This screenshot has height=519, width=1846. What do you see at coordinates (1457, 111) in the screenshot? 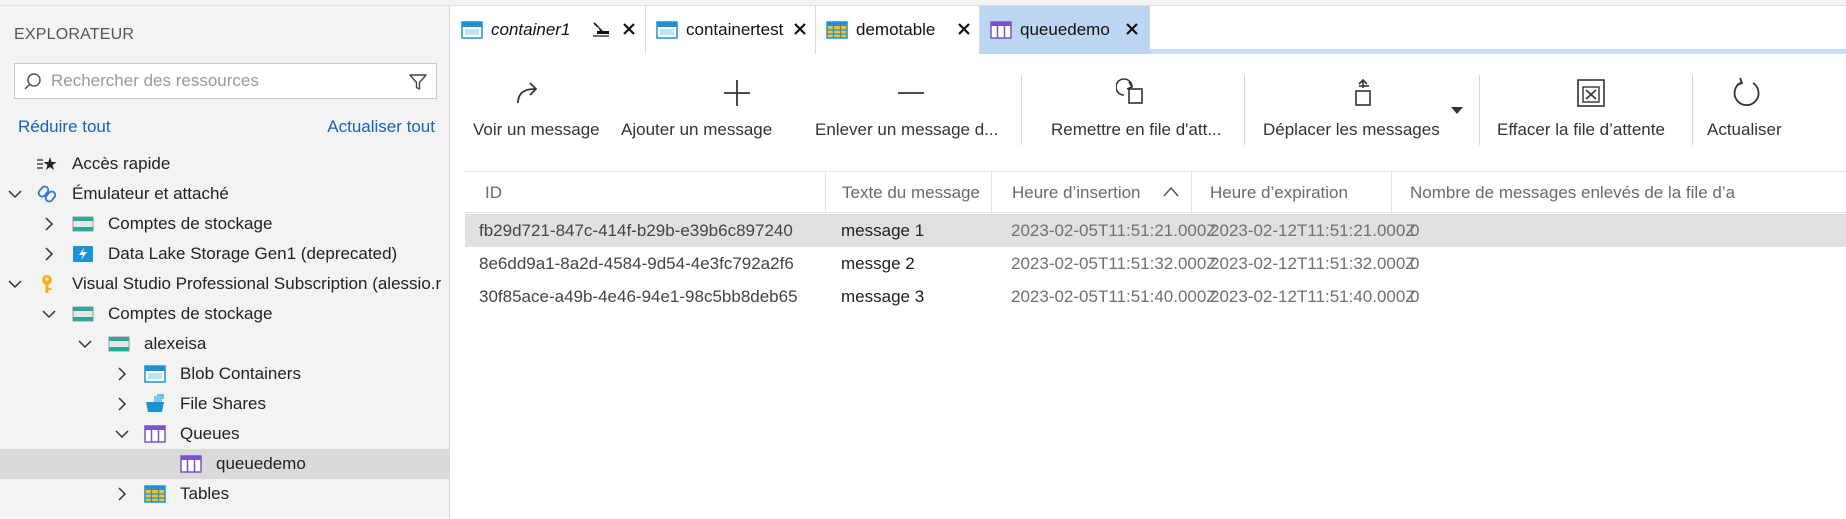
I see `dropdown-arrow-icon` at bounding box center [1457, 111].